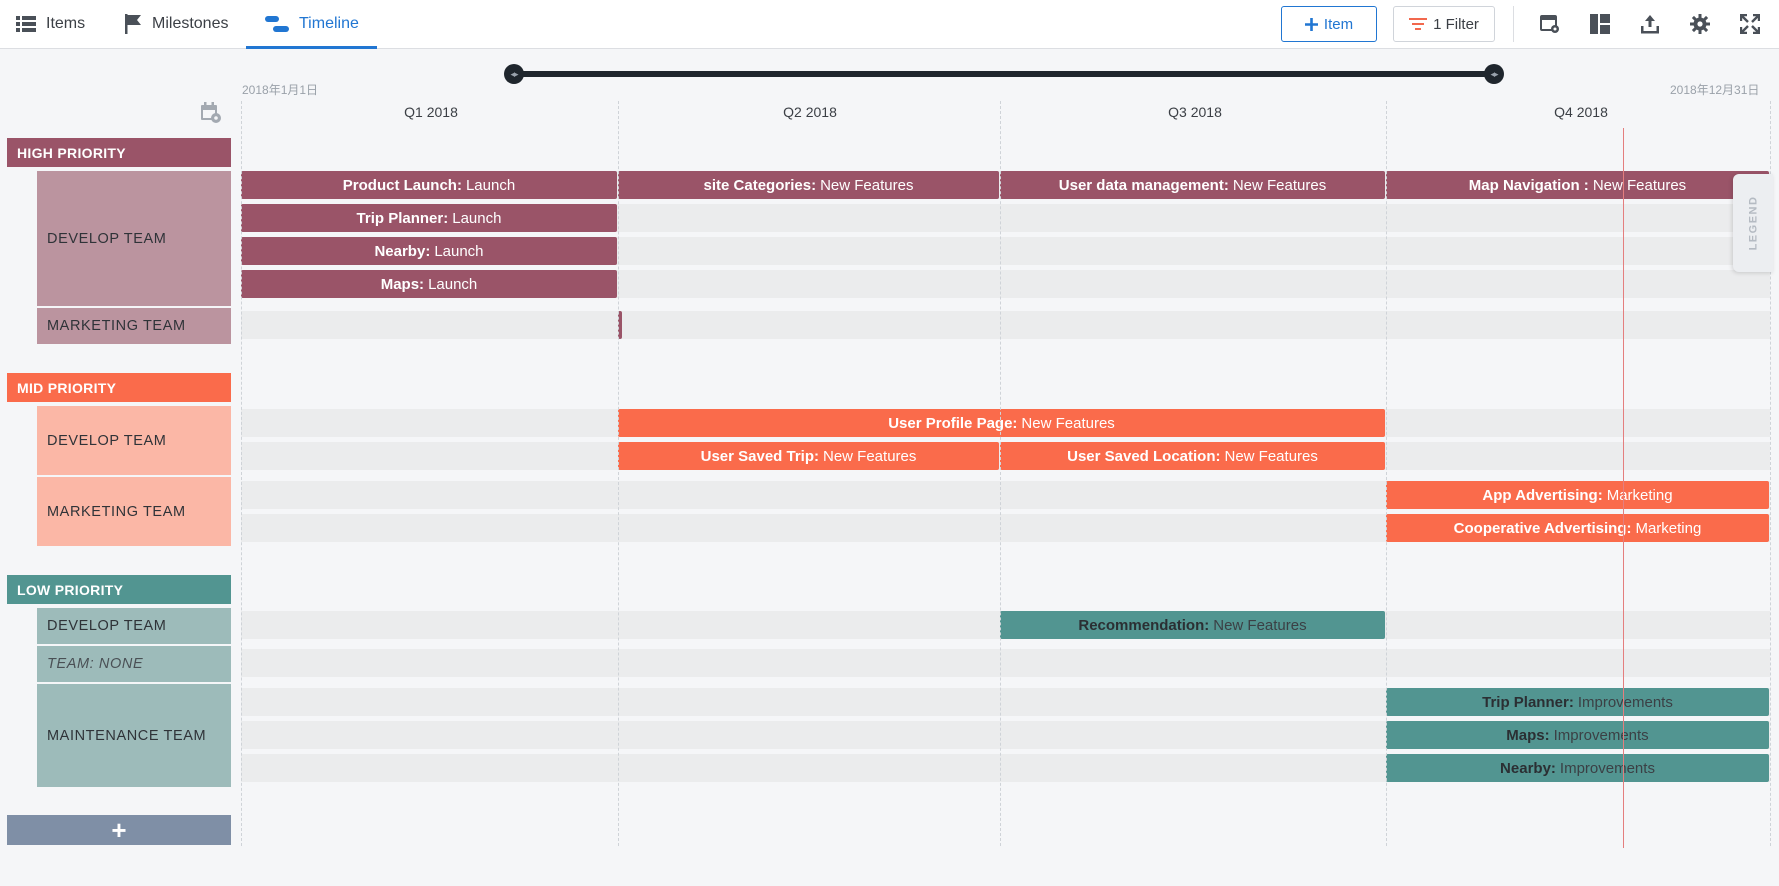 The width and height of the screenshot is (1779, 886). What do you see at coordinates (759, 456) in the screenshot?
I see `bar-title: User Saved Trip:` at bounding box center [759, 456].